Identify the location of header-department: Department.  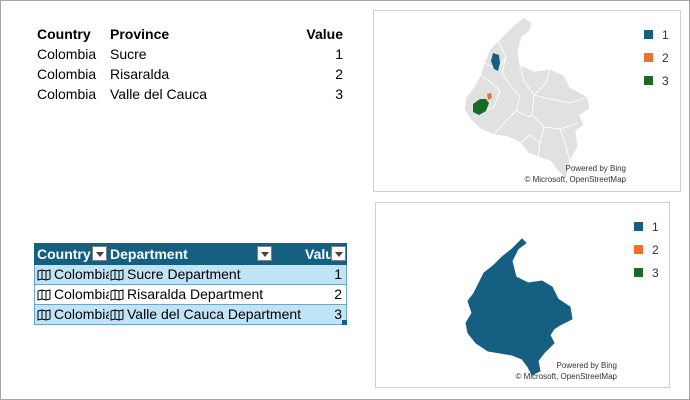
(185, 254).